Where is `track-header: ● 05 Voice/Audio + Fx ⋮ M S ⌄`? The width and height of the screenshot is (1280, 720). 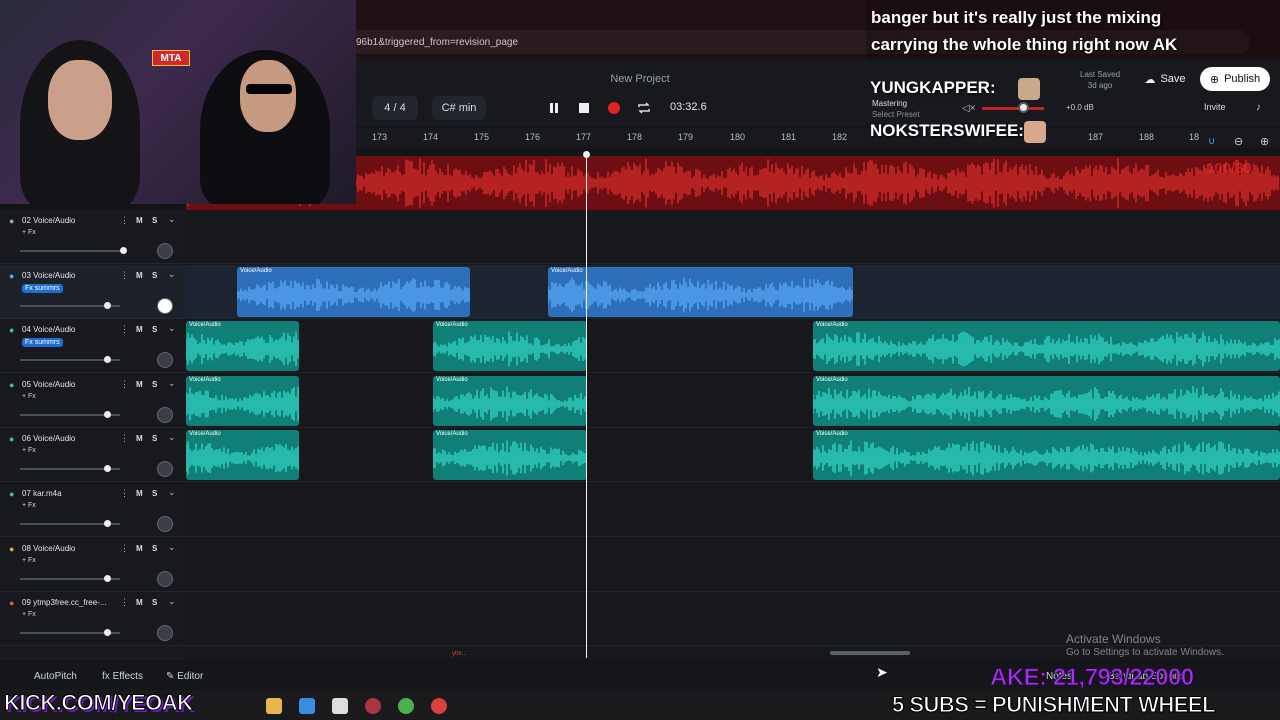 track-header: ● 05 Voice/Audio + Fx ⋮ M S ⌄ is located at coordinates (93, 401).